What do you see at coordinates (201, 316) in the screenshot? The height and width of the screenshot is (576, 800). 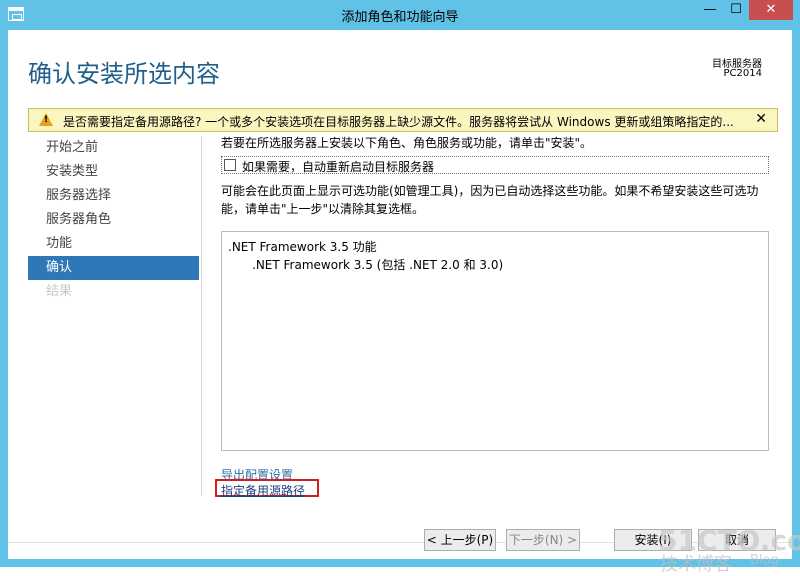 I see `nav-divider` at bounding box center [201, 316].